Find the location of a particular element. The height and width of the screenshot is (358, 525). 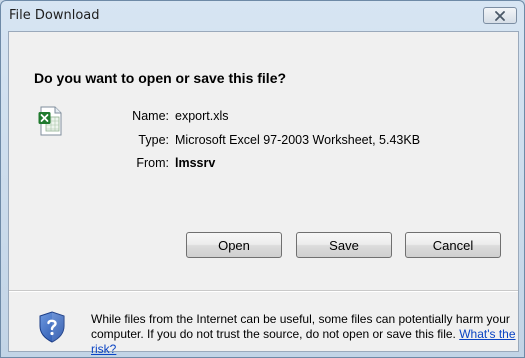

file-name-value: export.xls is located at coordinates (202, 116).